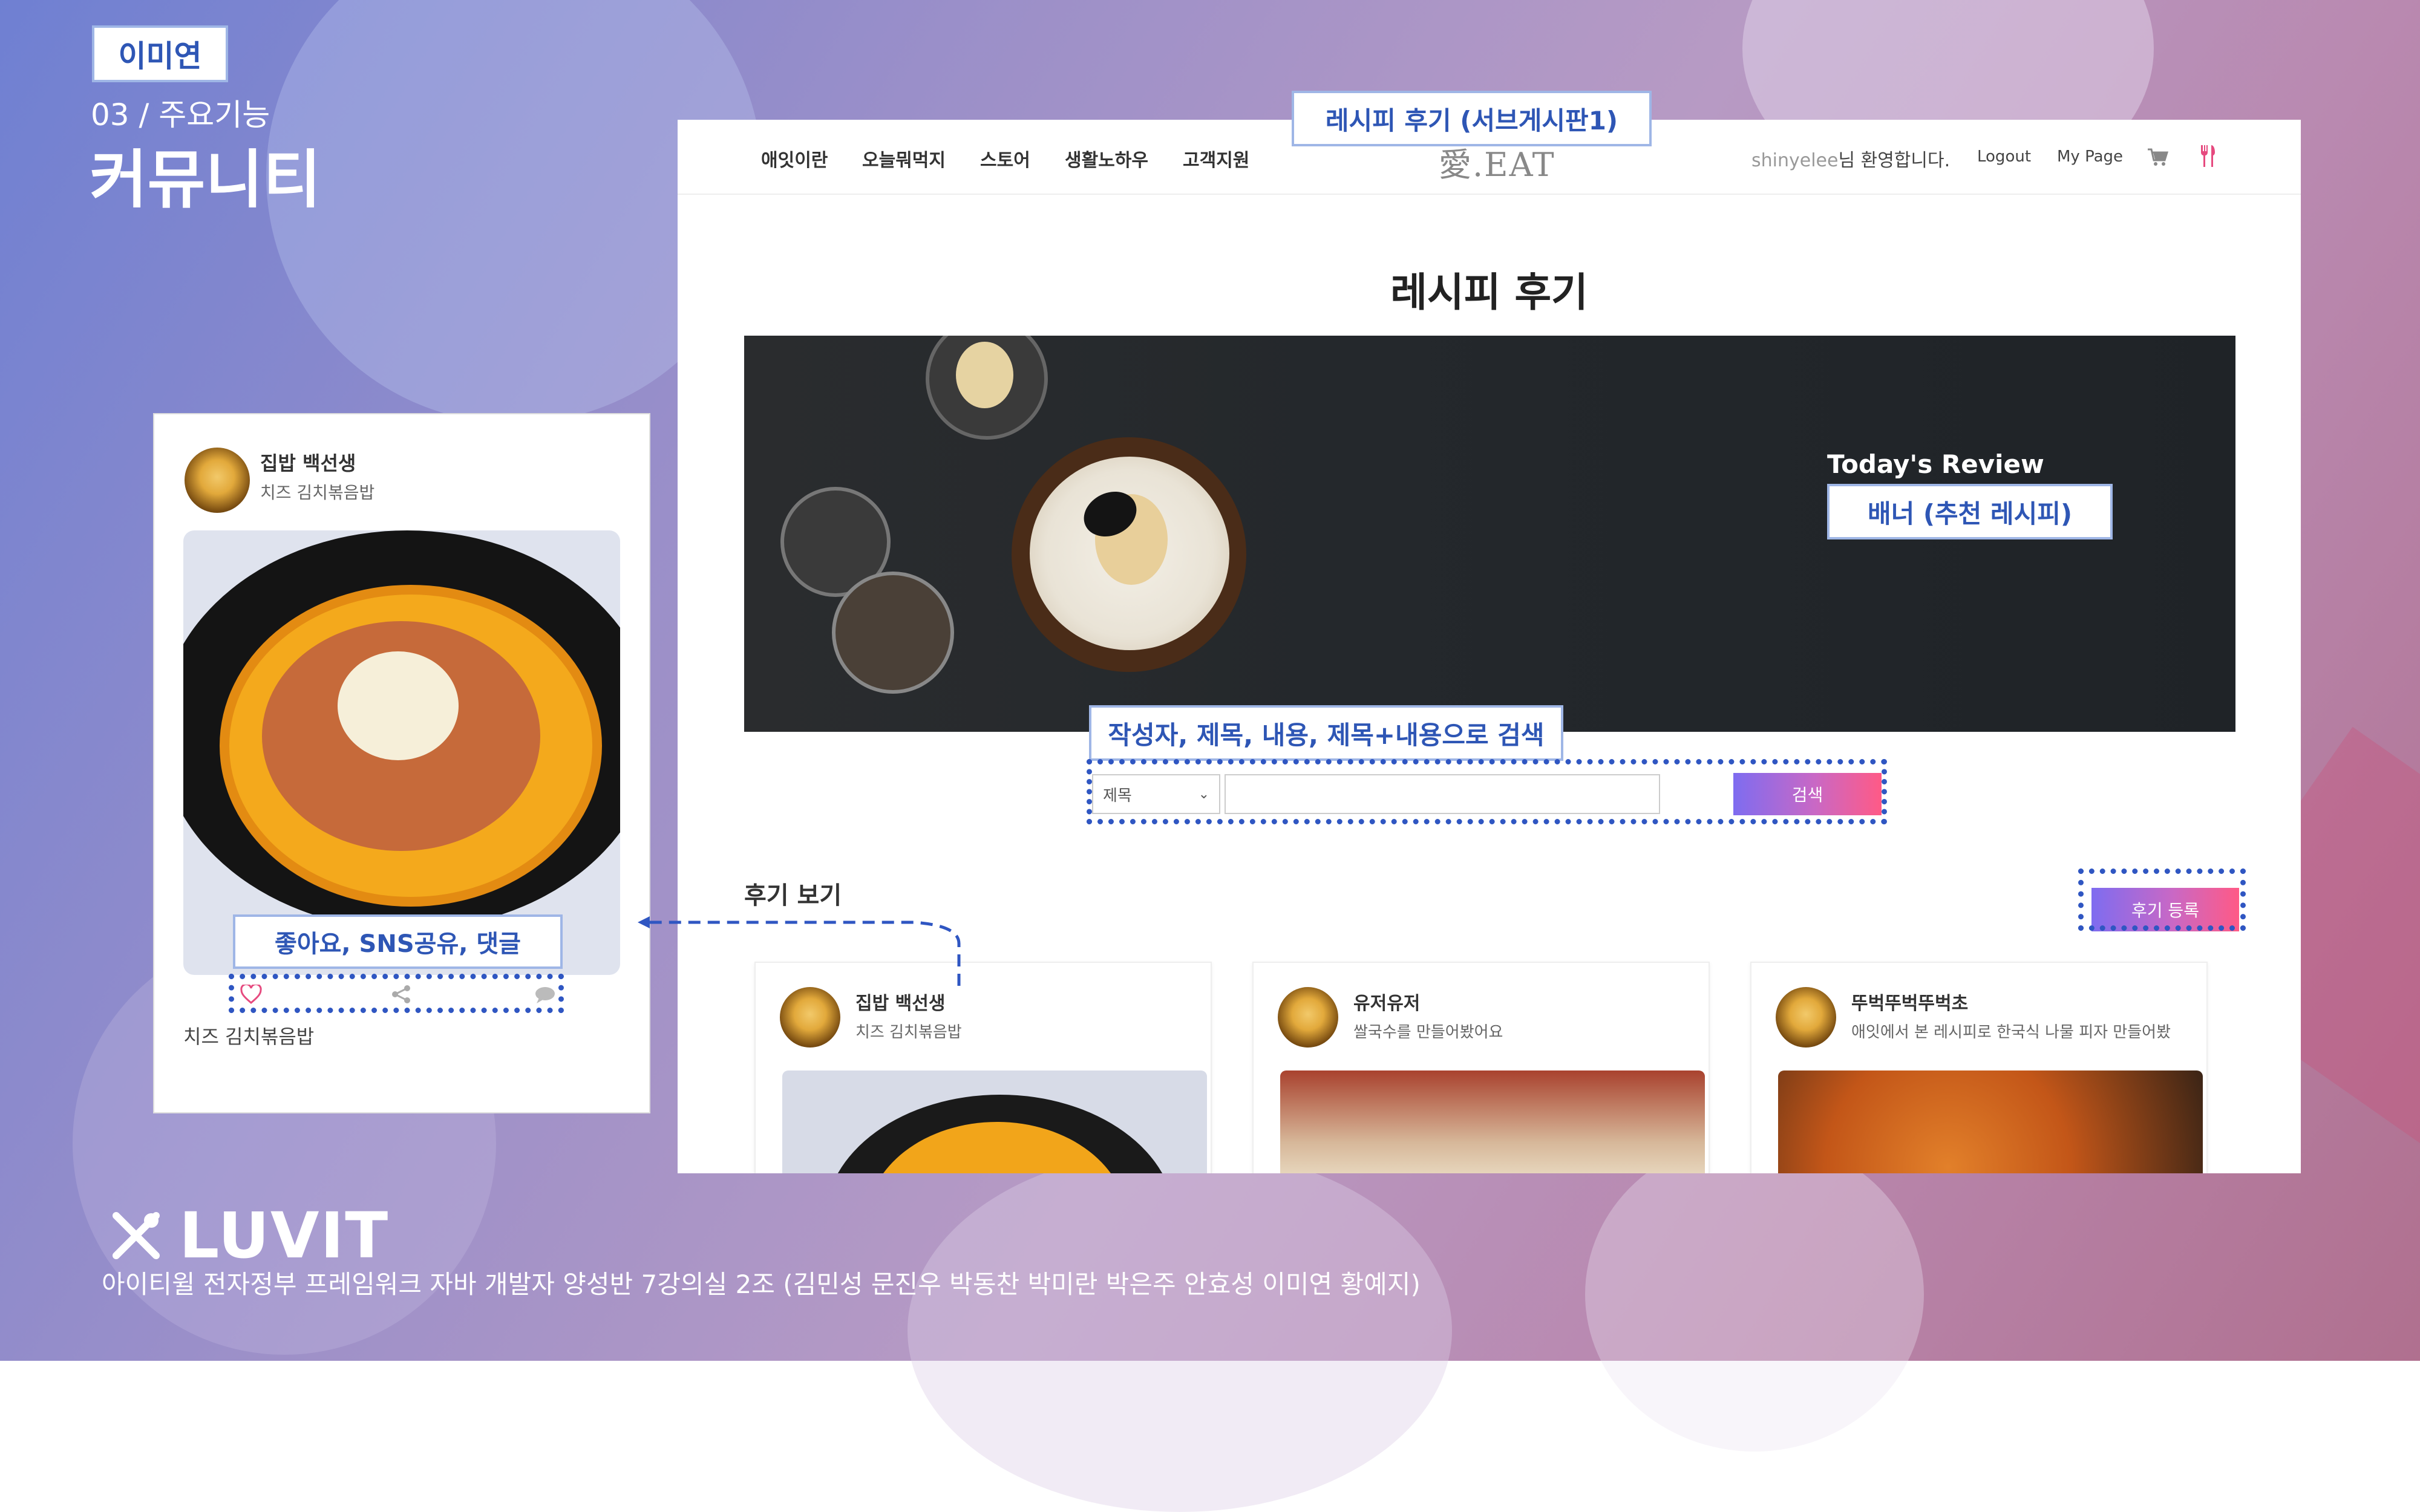 This screenshot has width=2420, height=1512. I want to click on nav-item-support: 고객지원, so click(1216, 158).